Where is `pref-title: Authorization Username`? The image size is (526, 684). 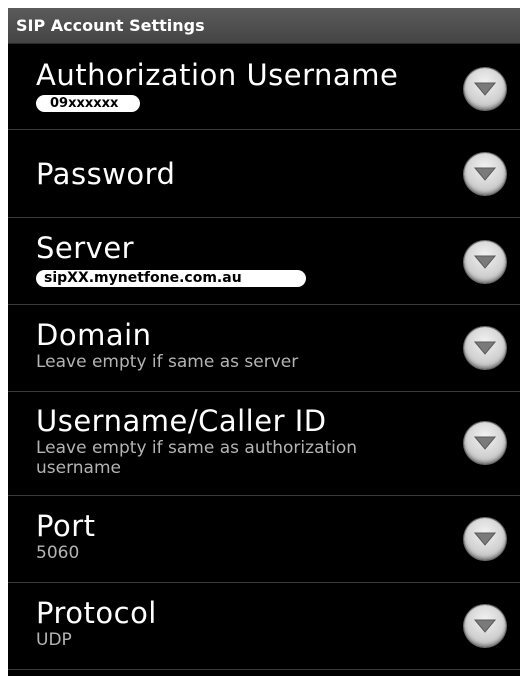
pref-title: Authorization Username is located at coordinates (217, 75).